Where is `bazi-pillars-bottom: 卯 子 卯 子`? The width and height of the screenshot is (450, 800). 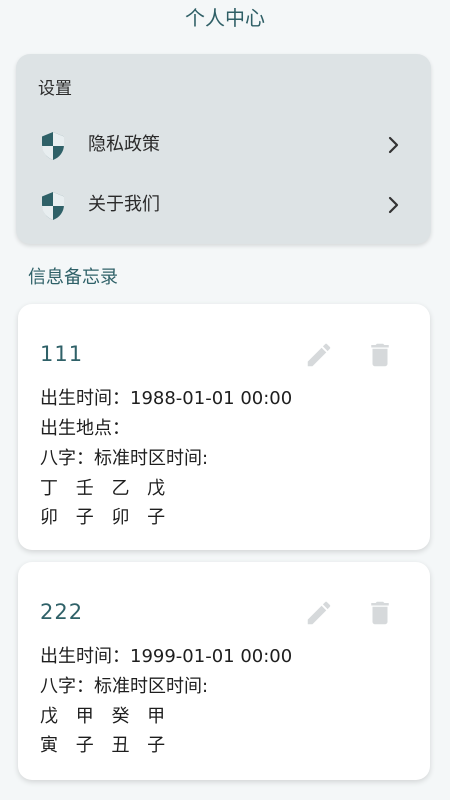 bazi-pillars-bottom: 卯 子 卯 子 is located at coordinates (106, 517).